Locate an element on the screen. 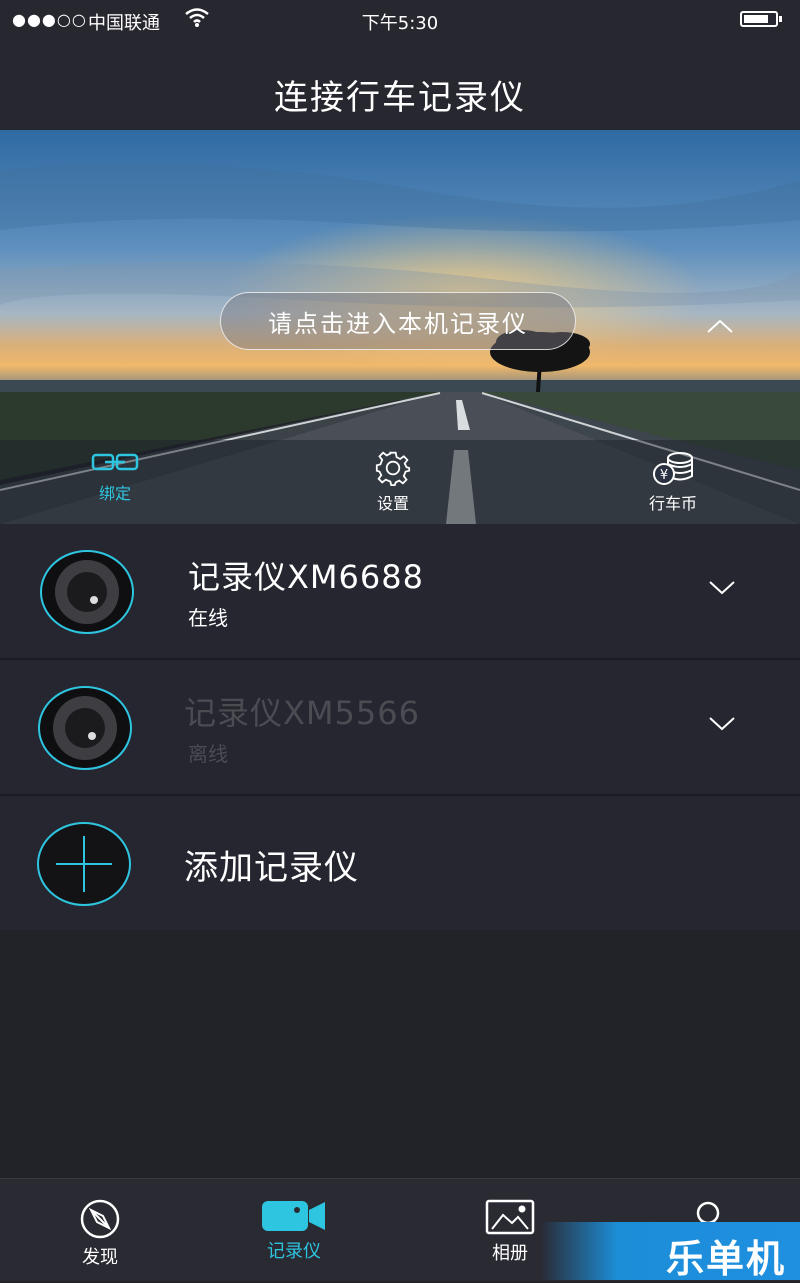 This screenshot has width=800, height=1283. driving-coins-label: 行车币 is located at coordinates (672, 503).